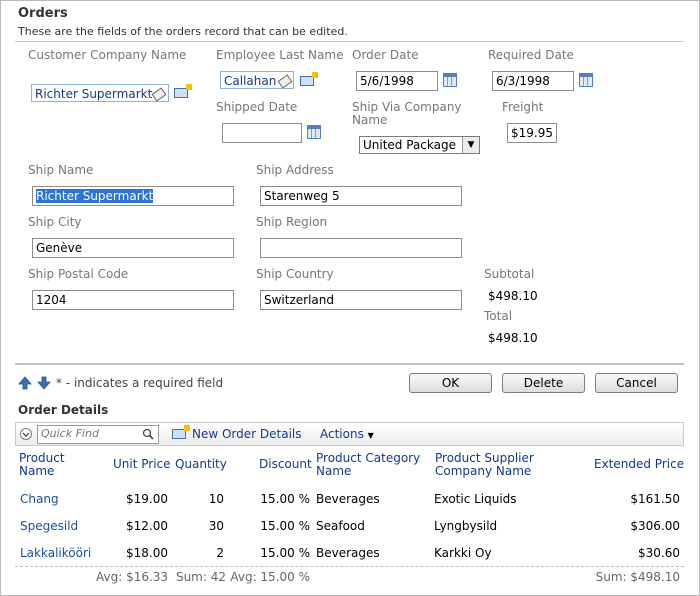 The height and width of the screenshot is (596, 700). I want to click on quantity: 10, so click(216, 499).